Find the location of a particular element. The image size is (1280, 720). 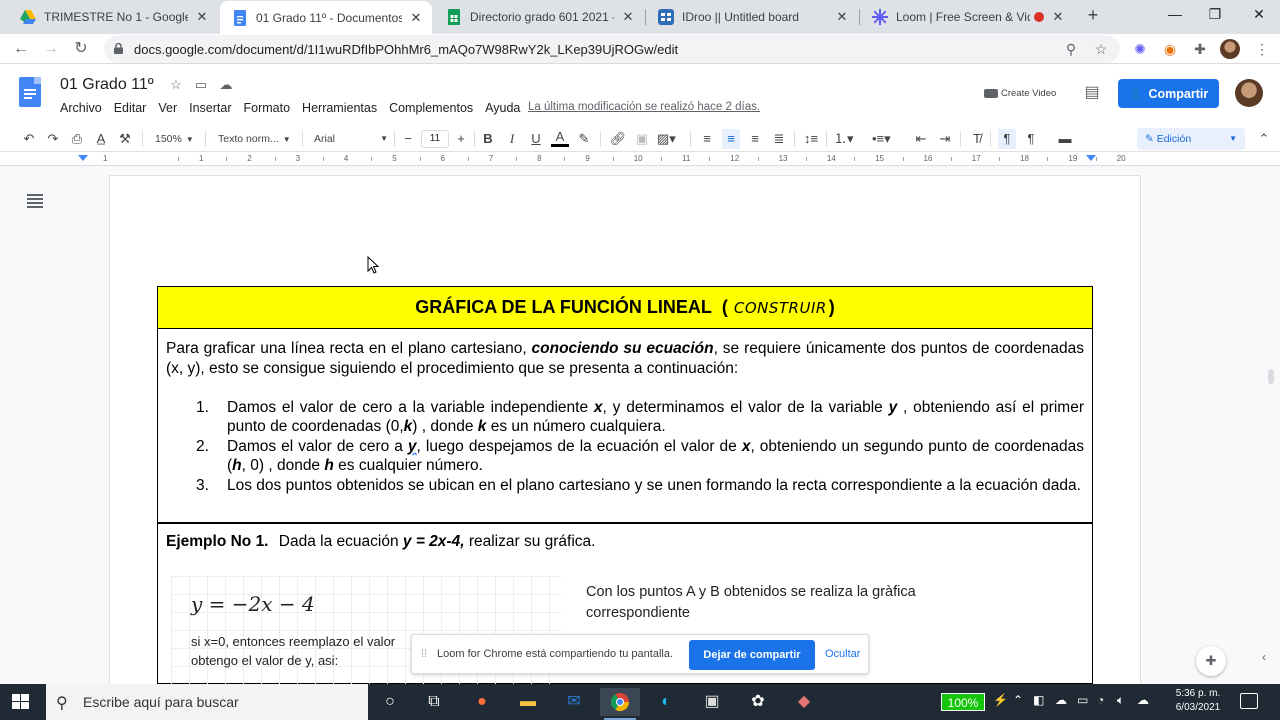

close-window-icon: ✕ is located at coordinates (1258, 15).